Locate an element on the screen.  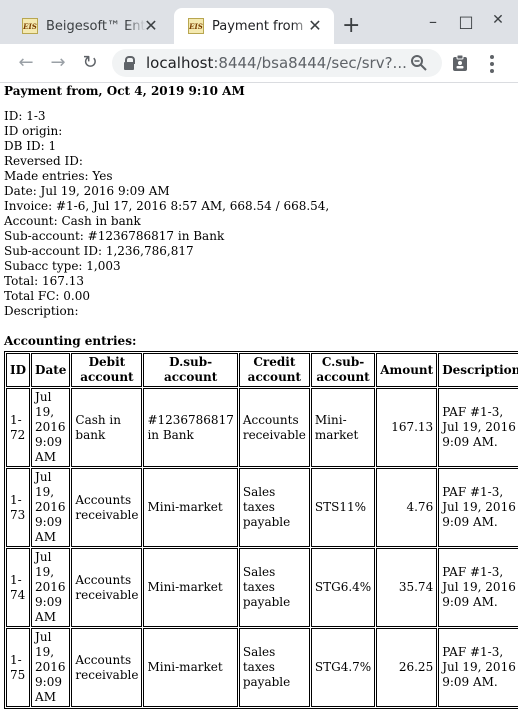
maximize-icon: □ is located at coordinates (466, 23).